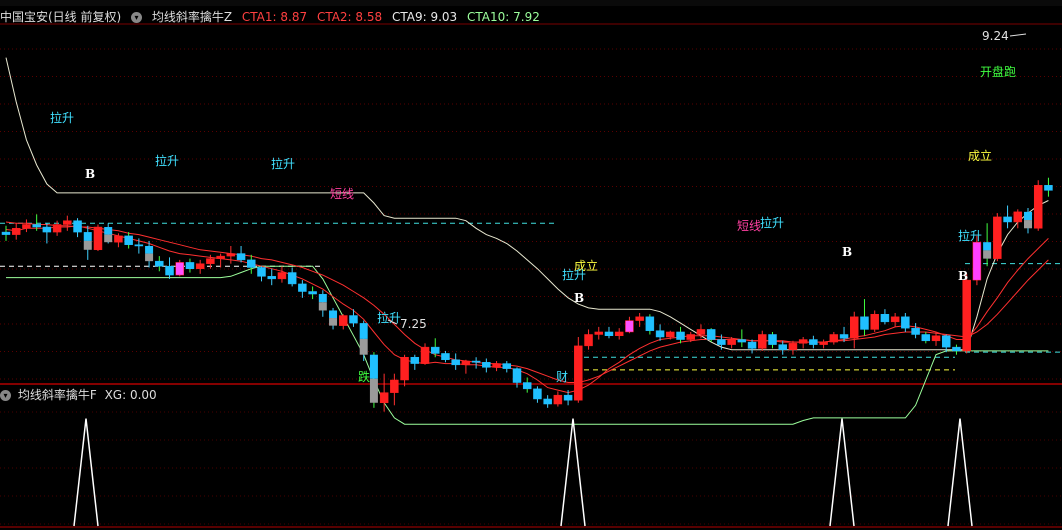  What do you see at coordinates (1018, 35) in the screenshot?
I see `high-arrow-line` at bounding box center [1018, 35].